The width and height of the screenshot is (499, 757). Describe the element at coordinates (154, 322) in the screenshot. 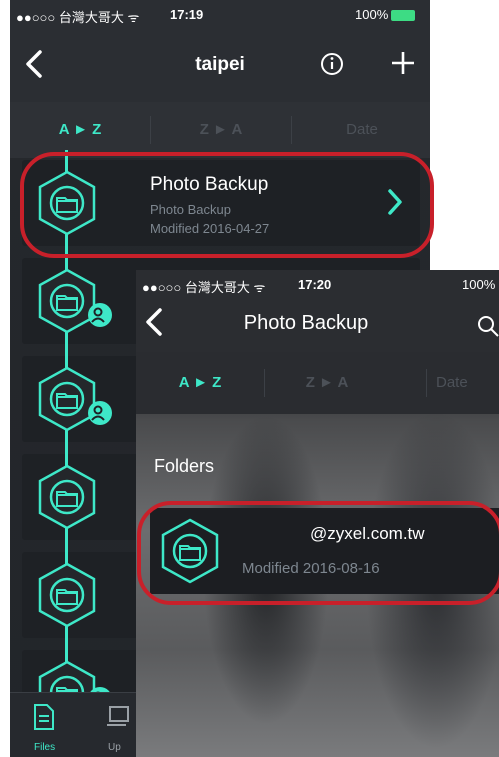

I see `back-arrow-icon` at that location.